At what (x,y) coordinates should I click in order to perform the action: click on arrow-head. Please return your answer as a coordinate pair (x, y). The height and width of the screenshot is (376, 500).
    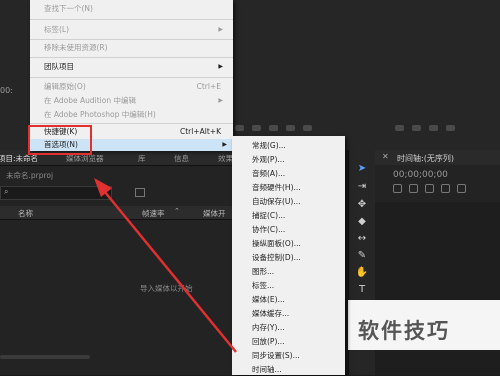
    Looking at the image, I should click on (103, 187).